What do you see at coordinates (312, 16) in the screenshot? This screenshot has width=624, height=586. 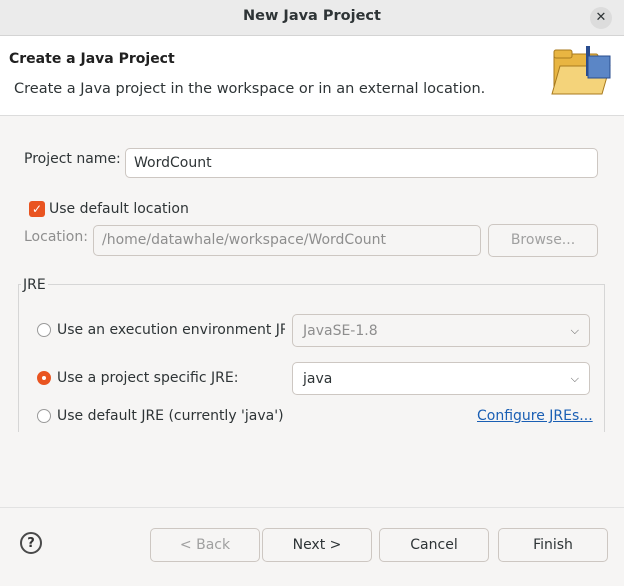 I see `window-title: New Java Project` at bounding box center [312, 16].